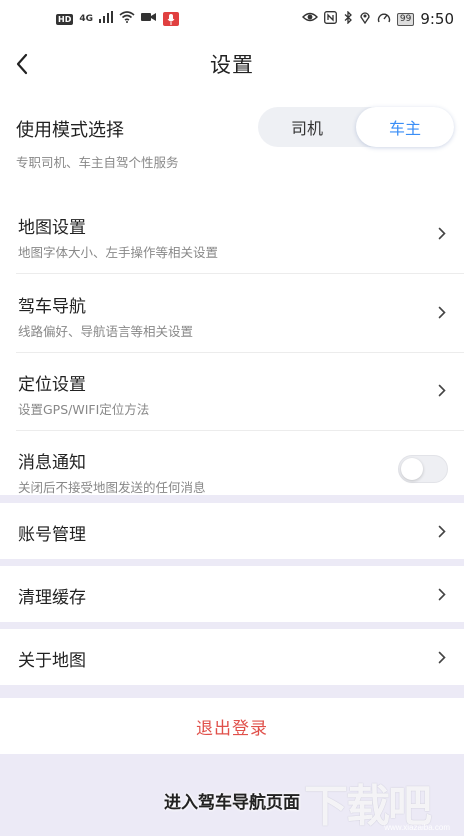  Describe the element at coordinates (232, 133) in the screenshot. I see `mode-selection-row: 使用模式选择 专职司机、车主自驾个性服务 司机 车主` at that location.